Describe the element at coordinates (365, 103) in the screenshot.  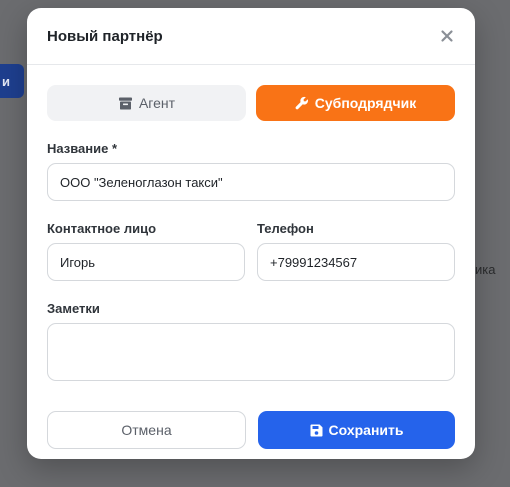
I see `subcontractor-type-label: Субподрядчик` at that location.